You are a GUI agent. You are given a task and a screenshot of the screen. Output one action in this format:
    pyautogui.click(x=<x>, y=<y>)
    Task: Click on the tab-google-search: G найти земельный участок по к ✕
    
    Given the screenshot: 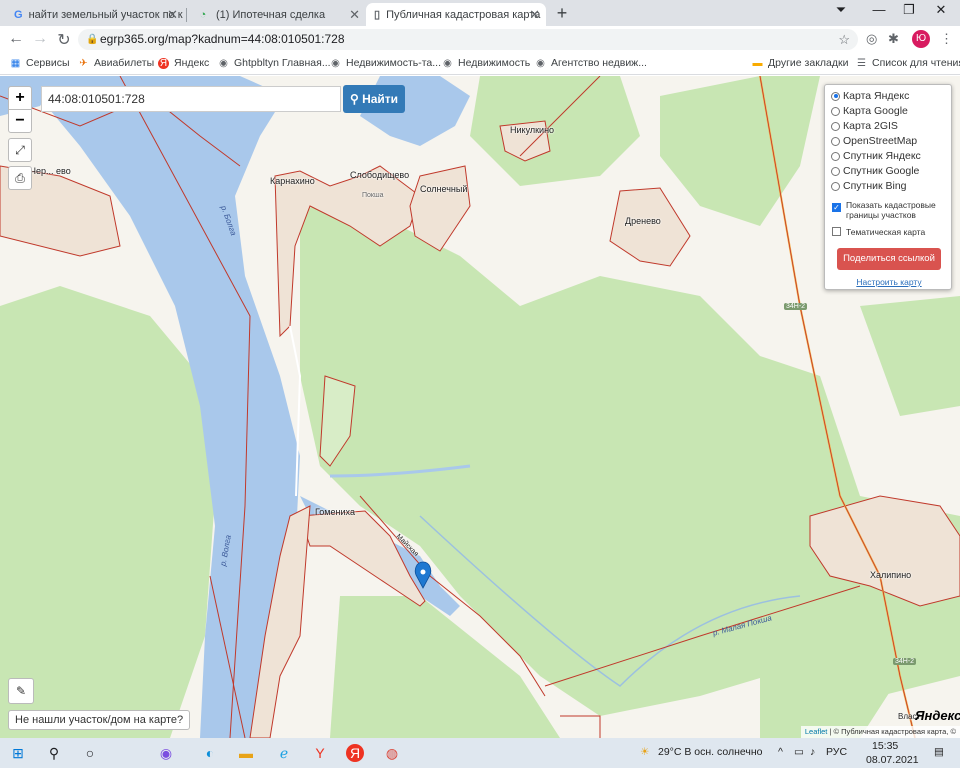 What is the action you would take?
    pyautogui.click(x=95, y=14)
    